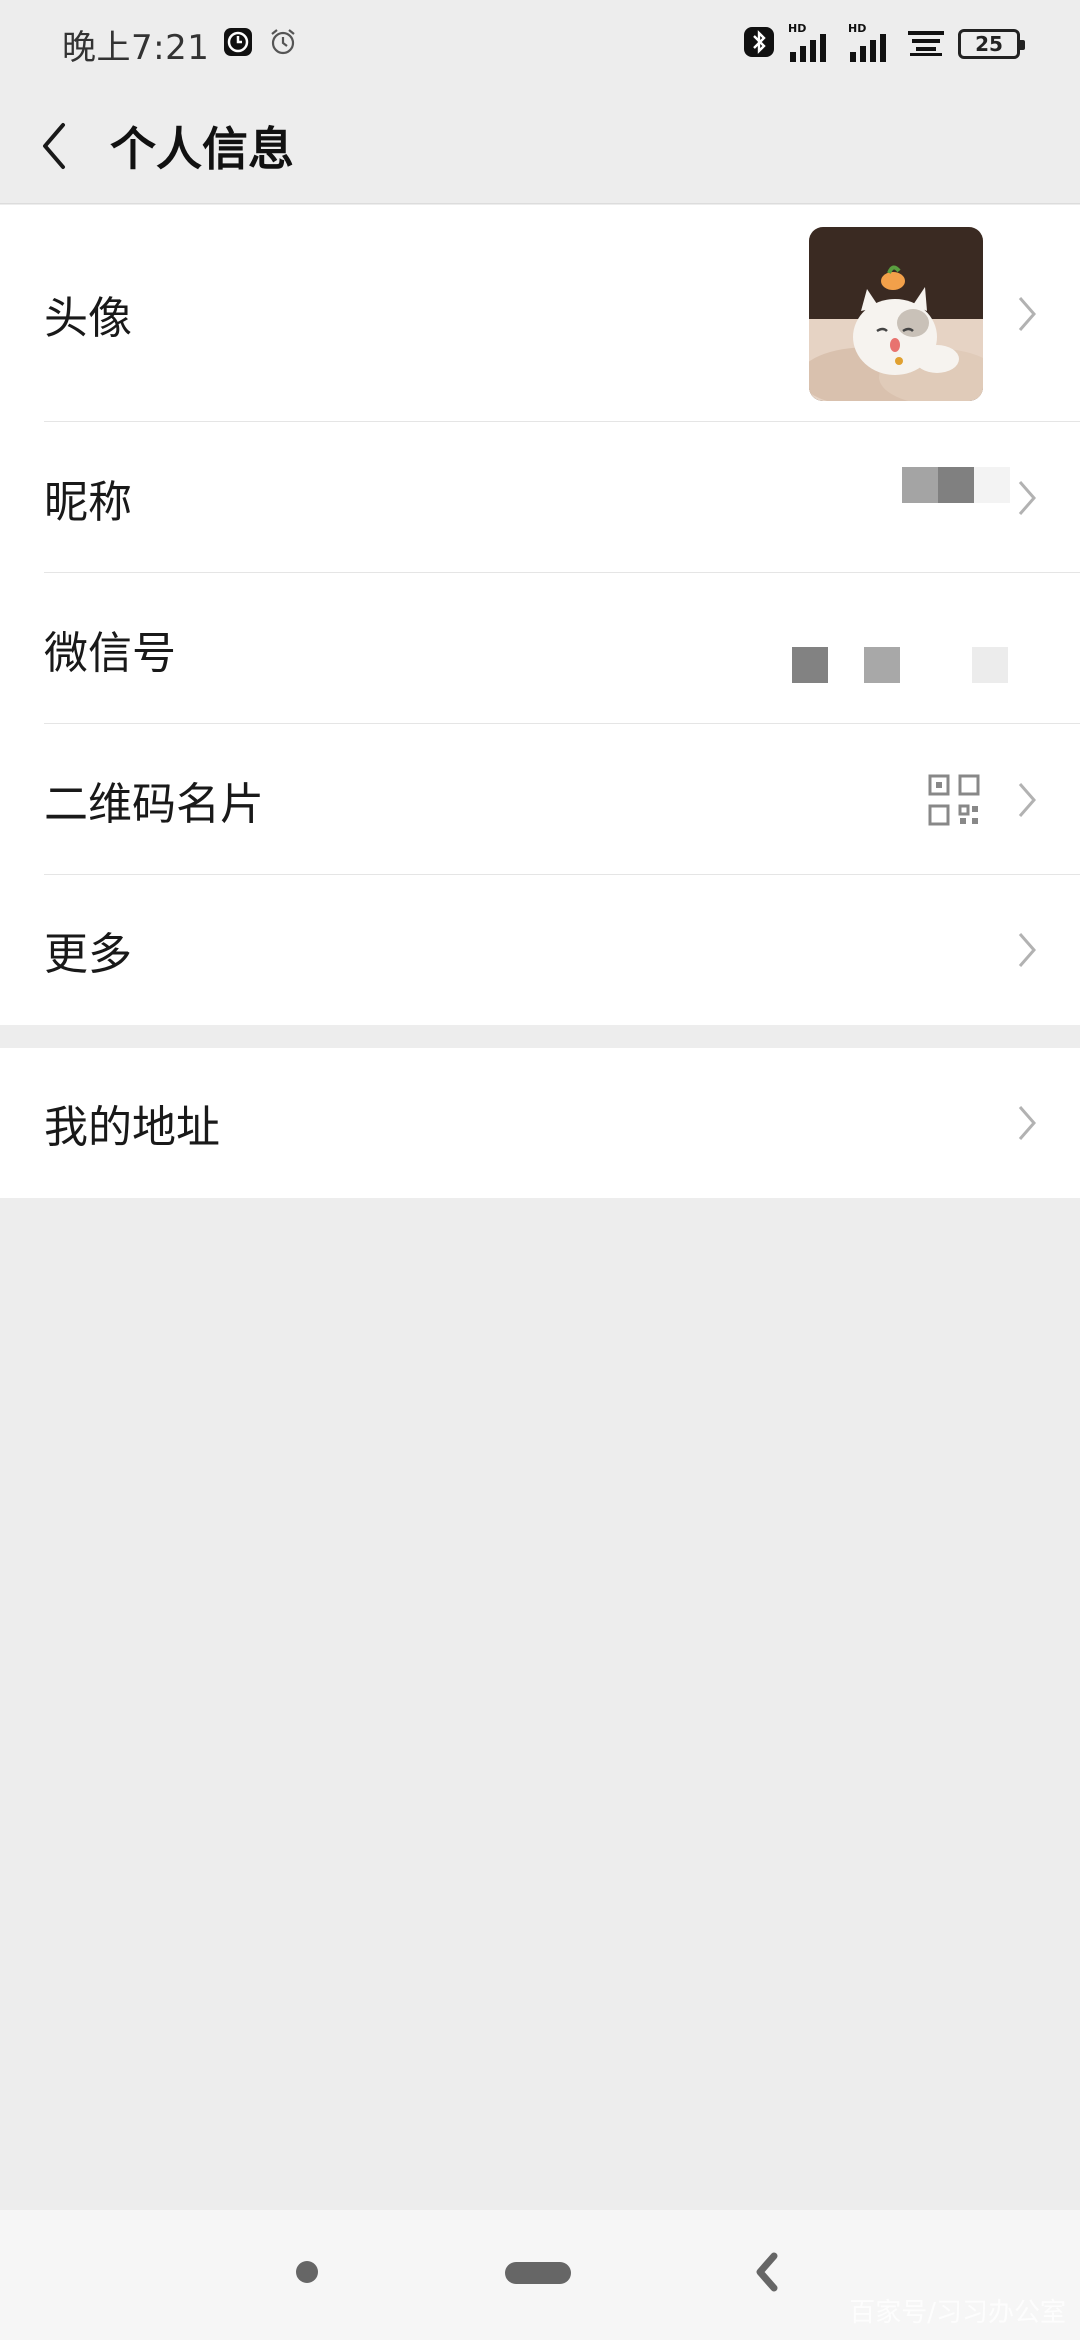  Describe the element at coordinates (797, 28) in the screenshot. I see `hd-label: HD` at that location.